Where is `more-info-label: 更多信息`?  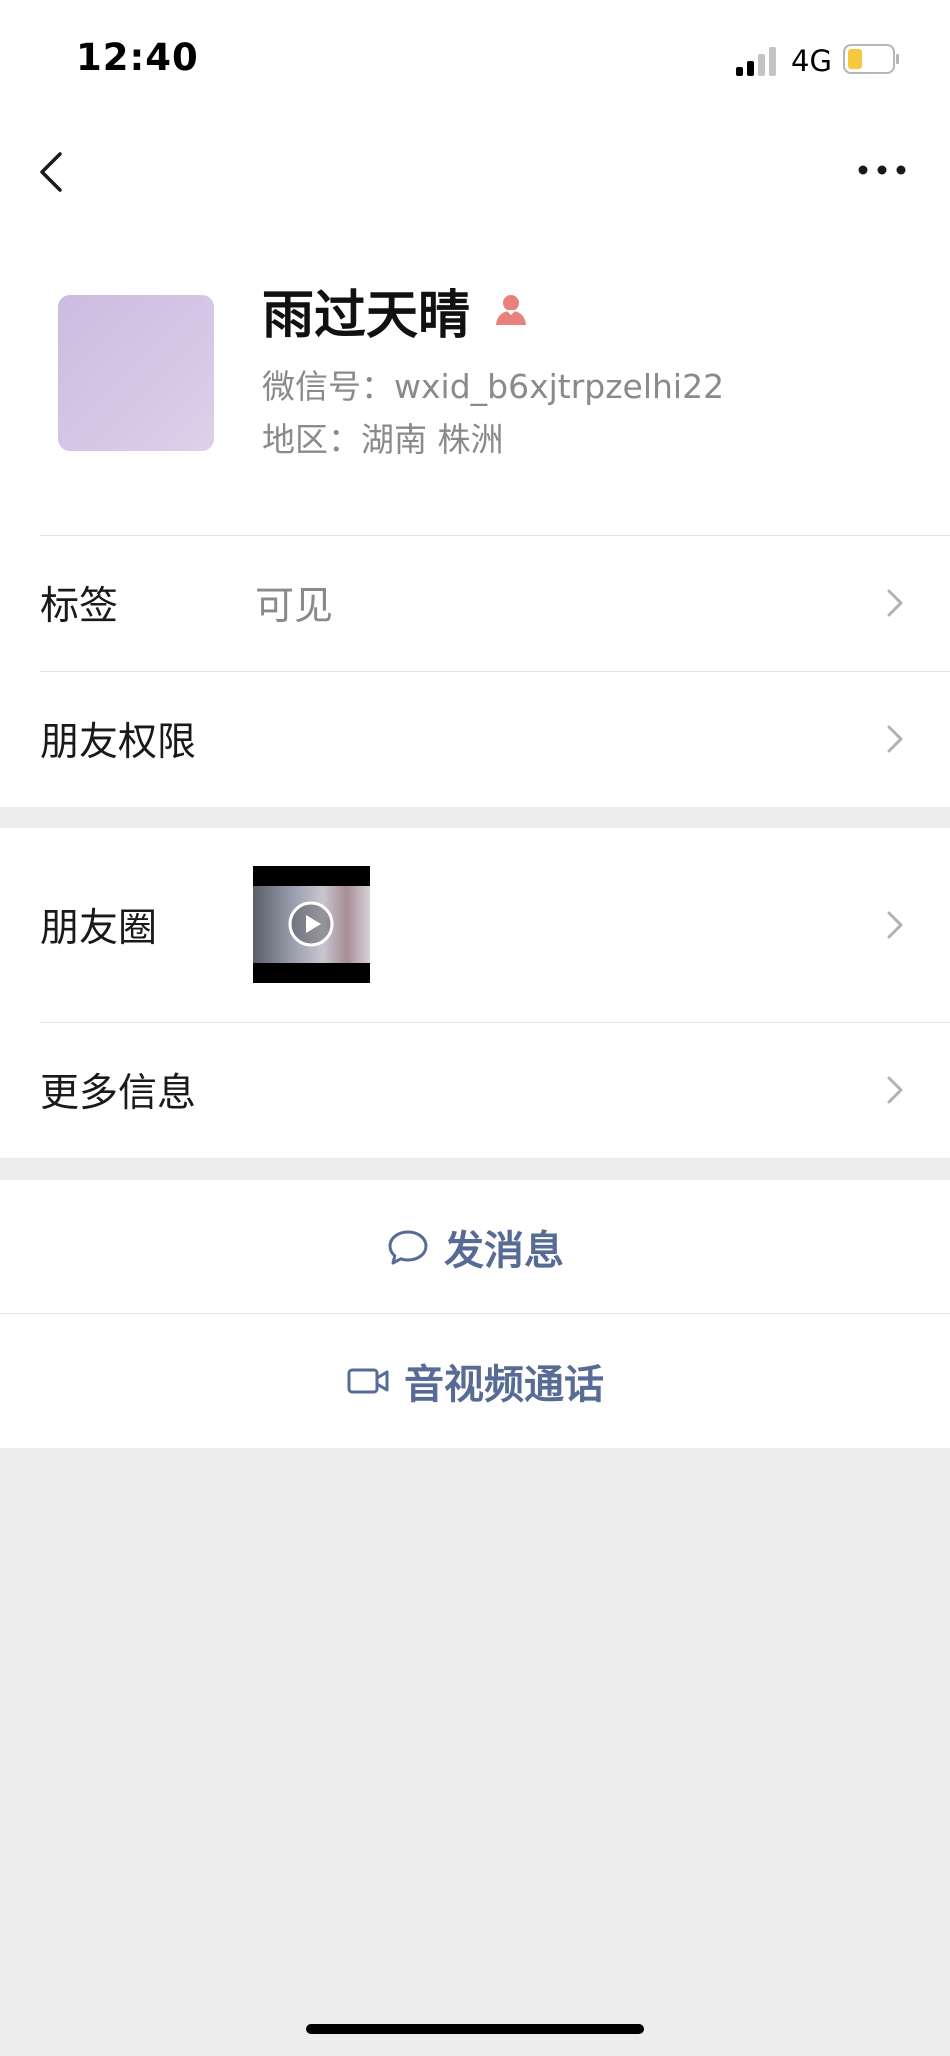
more-info-label: 更多信息 is located at coordinates (118, 1093).